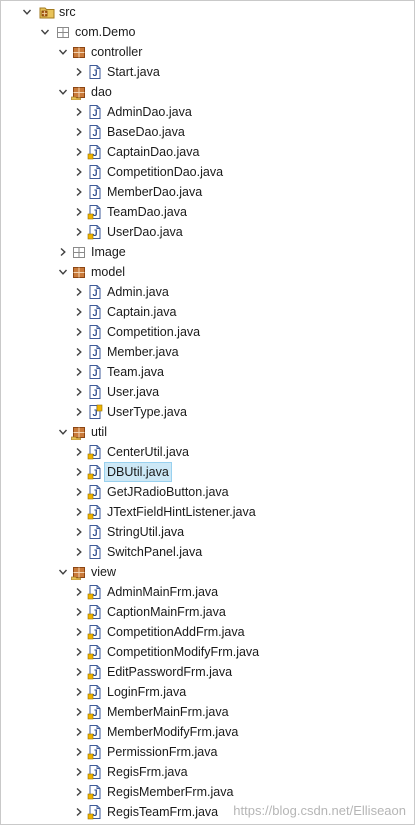 This screenshot has width=417, height=827. I want to click on package-icon, so click(63, 32).